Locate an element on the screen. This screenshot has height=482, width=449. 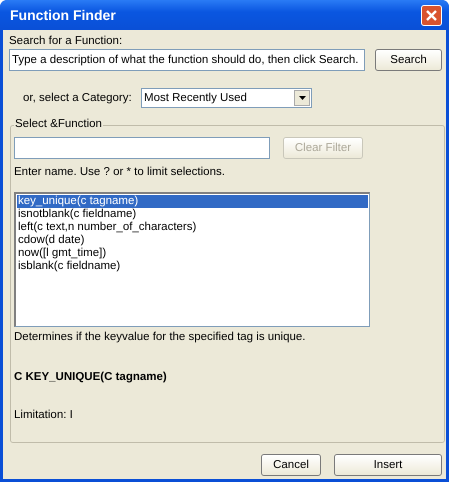
function-item: isnotblank(c fieldname) is located at coordinates (192, 214).